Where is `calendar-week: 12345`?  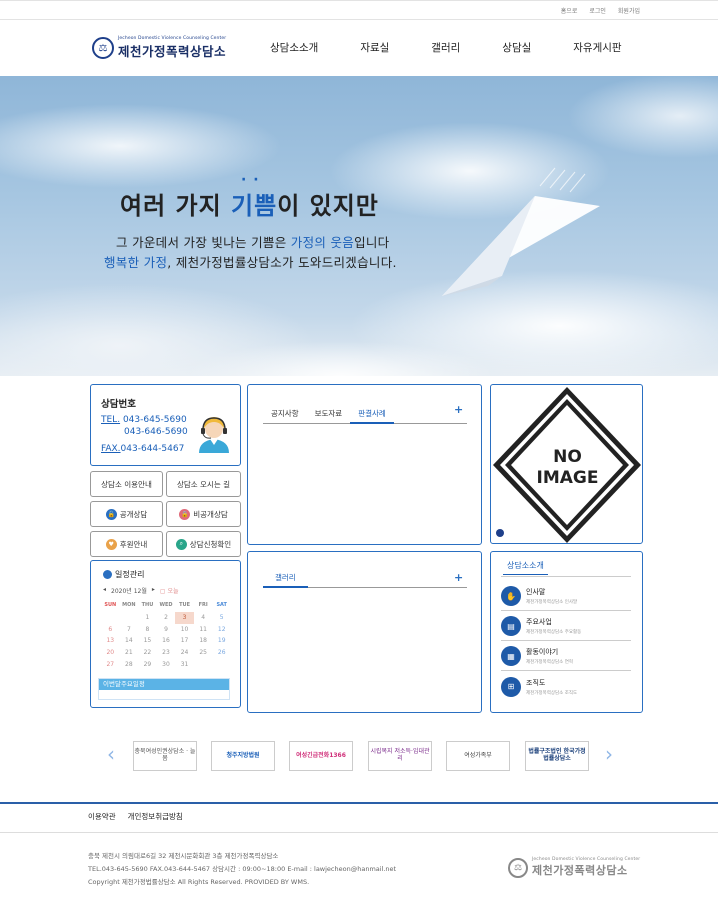 calendar-week: 12345 is located at coordinates (166, 617).